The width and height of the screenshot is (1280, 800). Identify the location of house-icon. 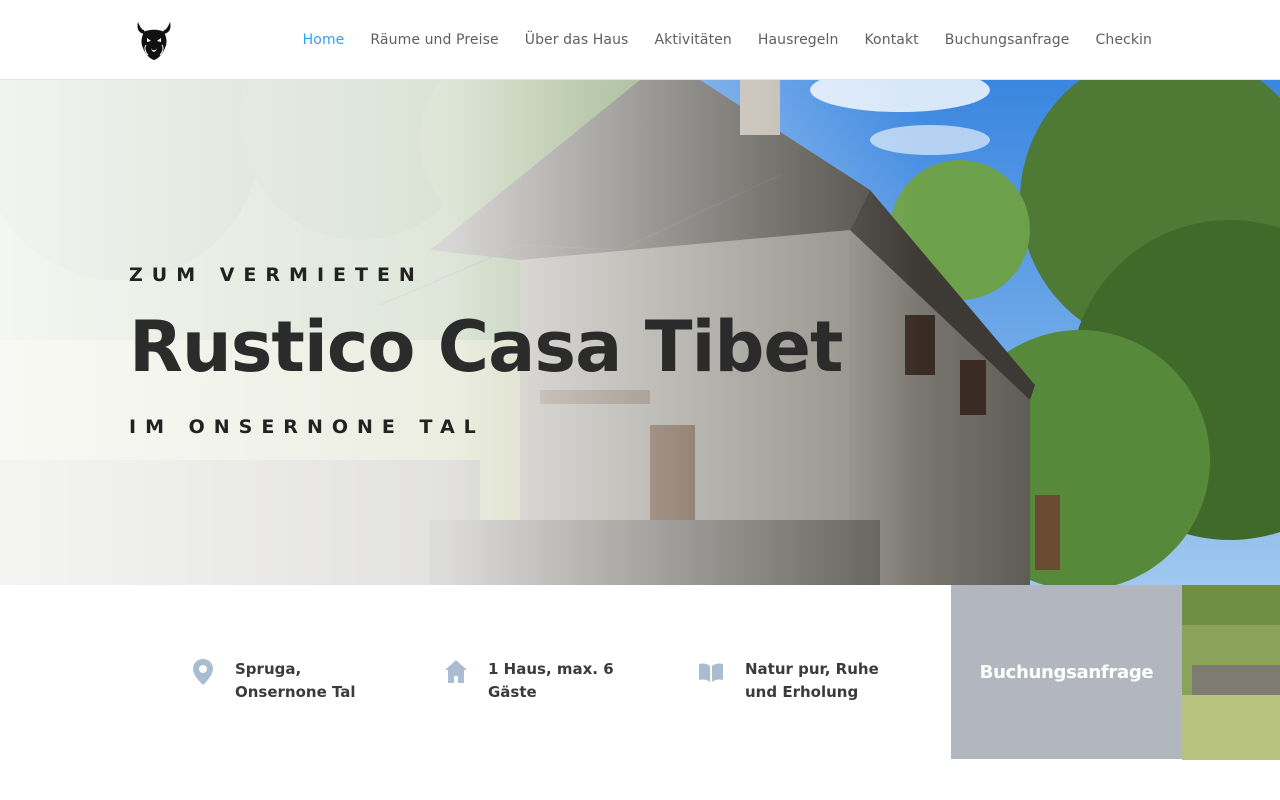
(456, 671).